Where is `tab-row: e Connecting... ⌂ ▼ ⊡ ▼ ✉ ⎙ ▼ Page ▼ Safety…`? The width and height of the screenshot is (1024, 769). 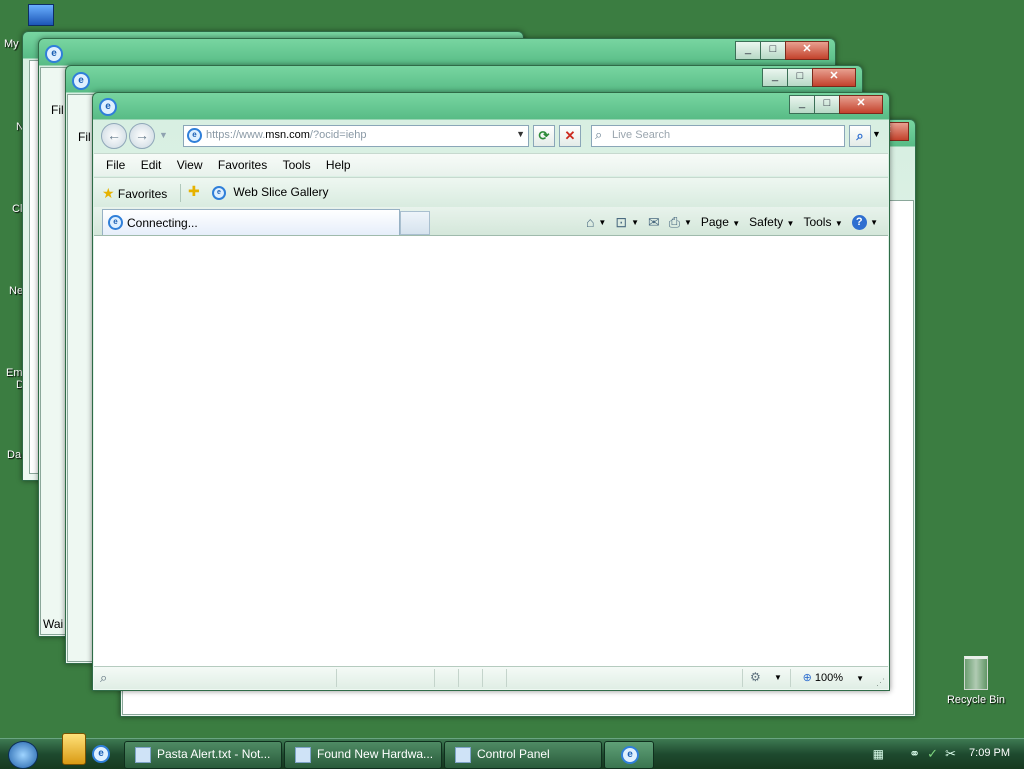 tab-row: e Connecting... ⌂ ▼ ⊡ ▼ ✉ ⎙ ▼ Page ▼ Safety… is located at coordinates (491, 221).